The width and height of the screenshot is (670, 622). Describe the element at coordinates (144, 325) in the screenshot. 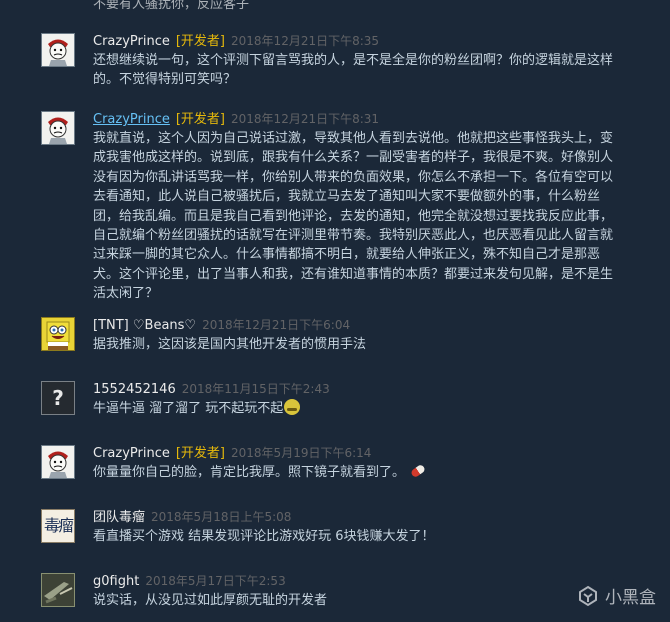

I see `author-name: [TNT] ♡Beans♡` at that location.